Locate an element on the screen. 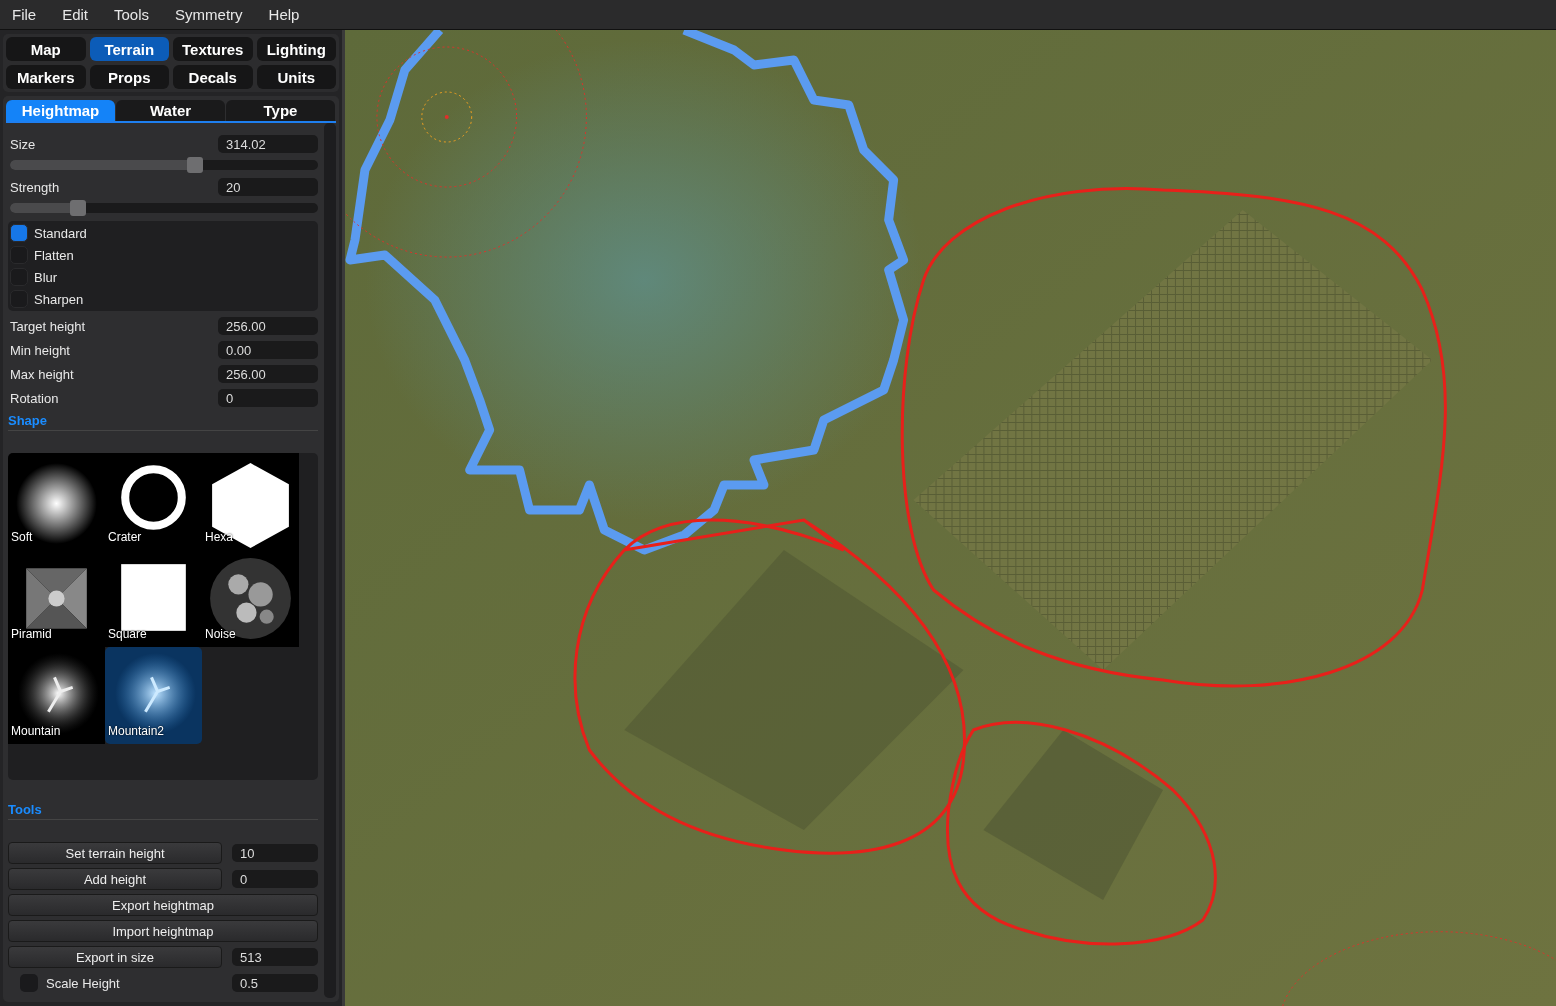  brush-label: Mountain2 is located at coordinates (136, 731).